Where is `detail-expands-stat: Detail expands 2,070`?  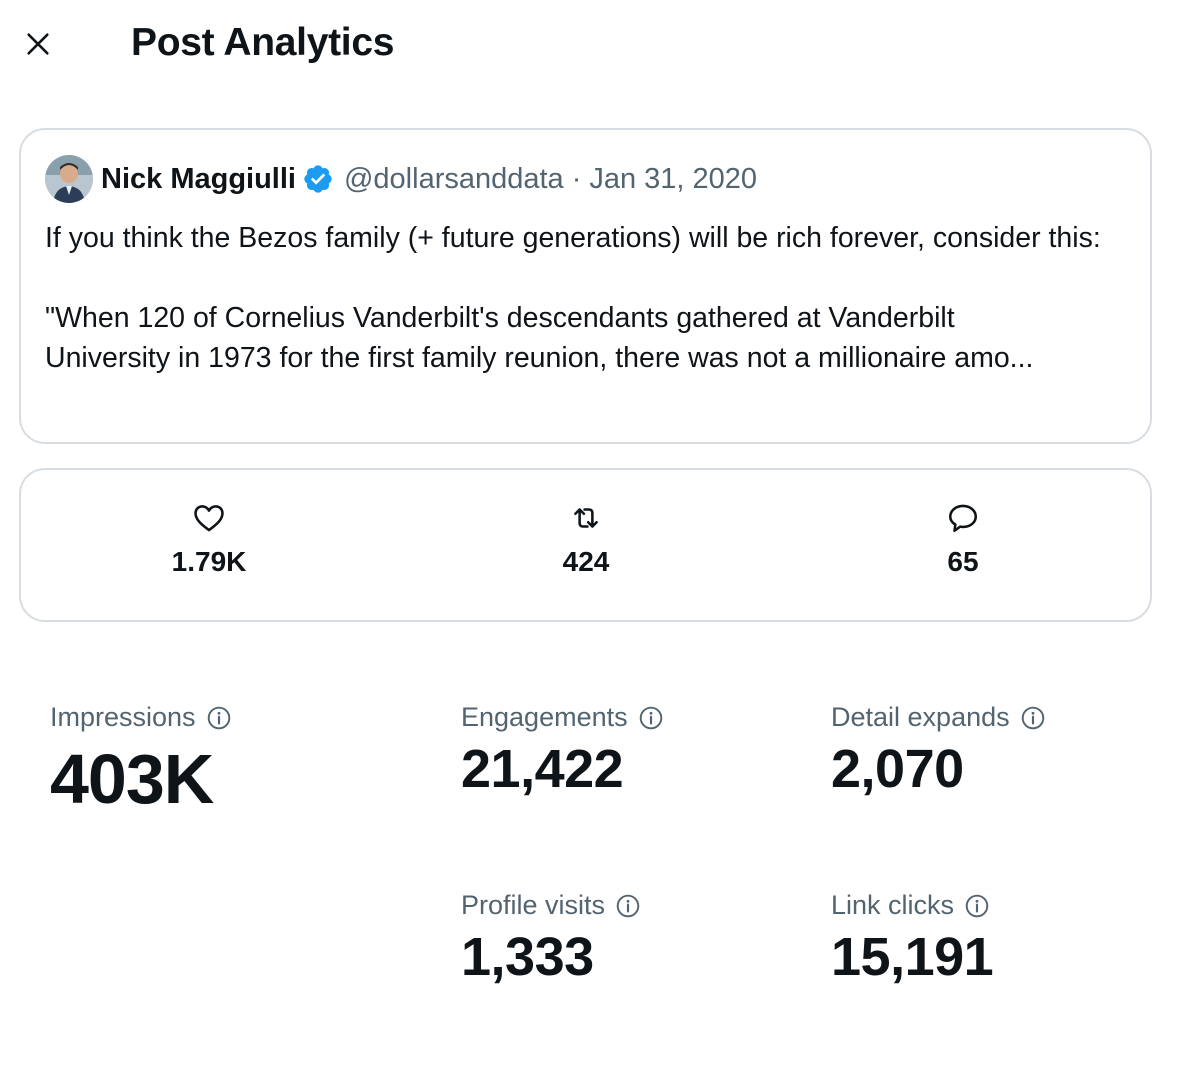 detail-expands-stat: Detail expands 2,070 is located at coordinates (938, 751).